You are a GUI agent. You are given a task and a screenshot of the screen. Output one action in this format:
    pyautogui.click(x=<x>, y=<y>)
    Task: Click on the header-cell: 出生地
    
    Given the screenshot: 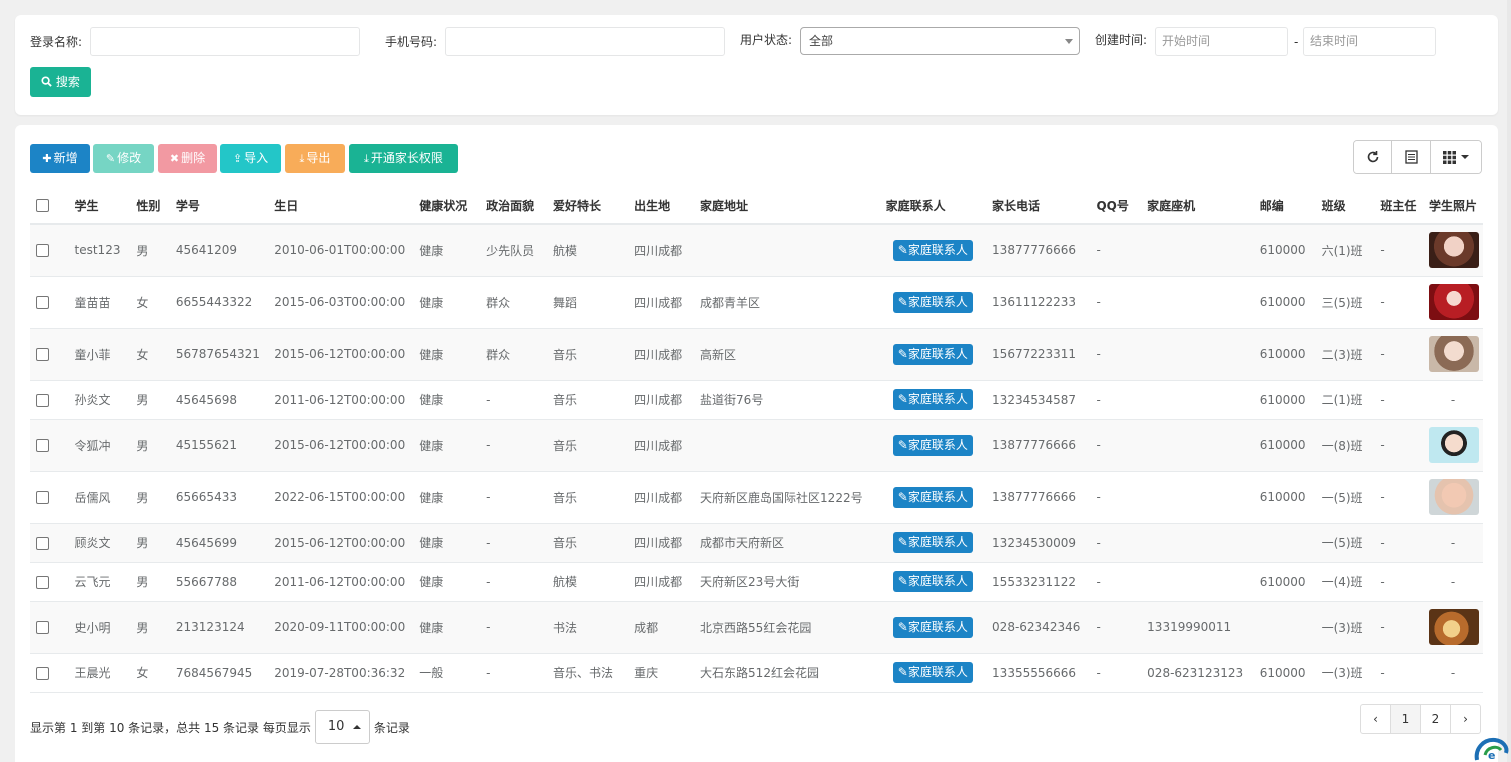 What is the action you would take?
    pyautogui.click(x=661, y=206)
    